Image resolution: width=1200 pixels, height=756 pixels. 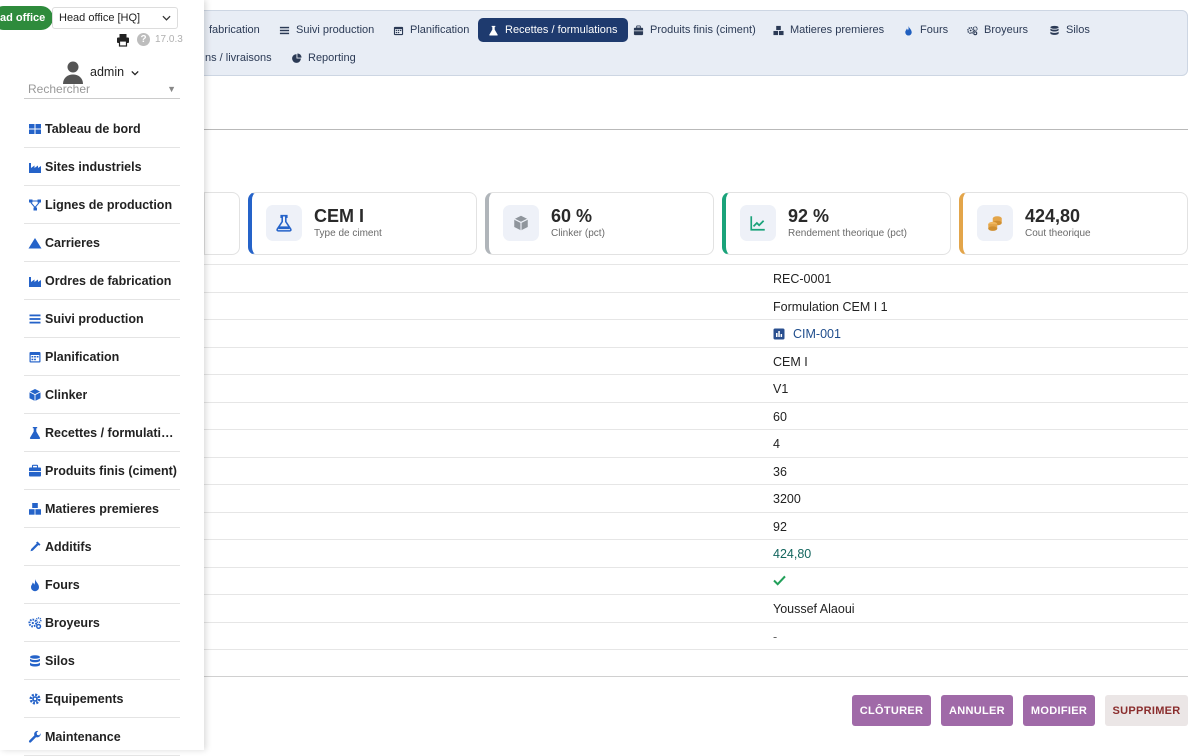 I want to click on list-icon, so click(x=284, y=30).